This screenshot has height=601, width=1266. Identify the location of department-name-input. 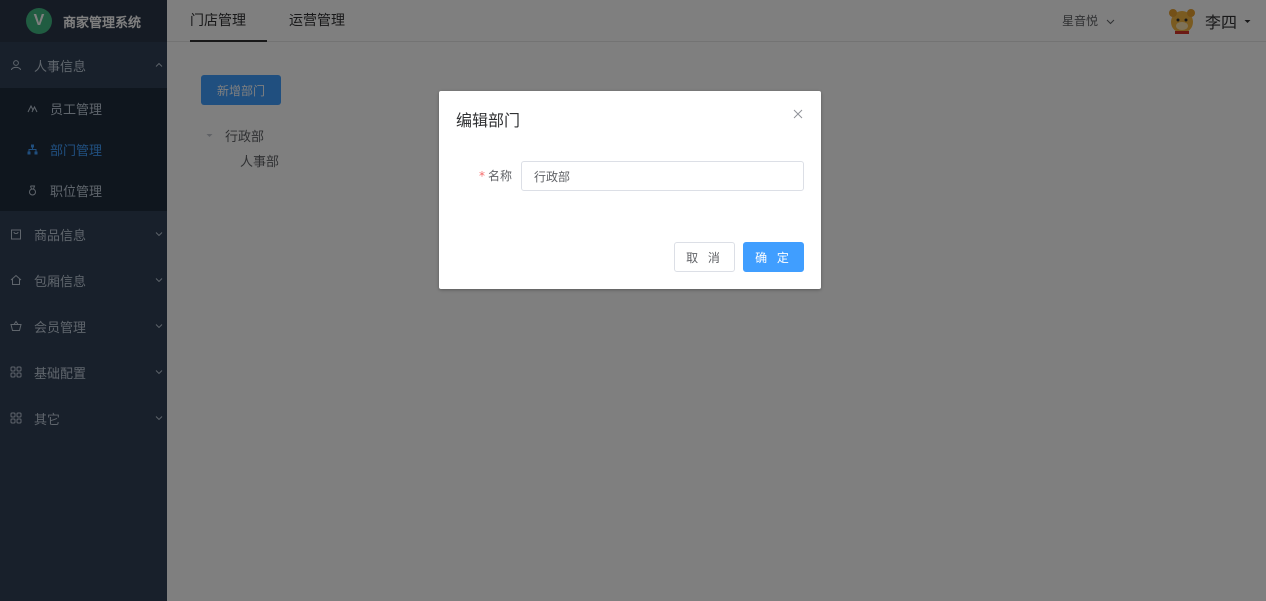
(662, 176).